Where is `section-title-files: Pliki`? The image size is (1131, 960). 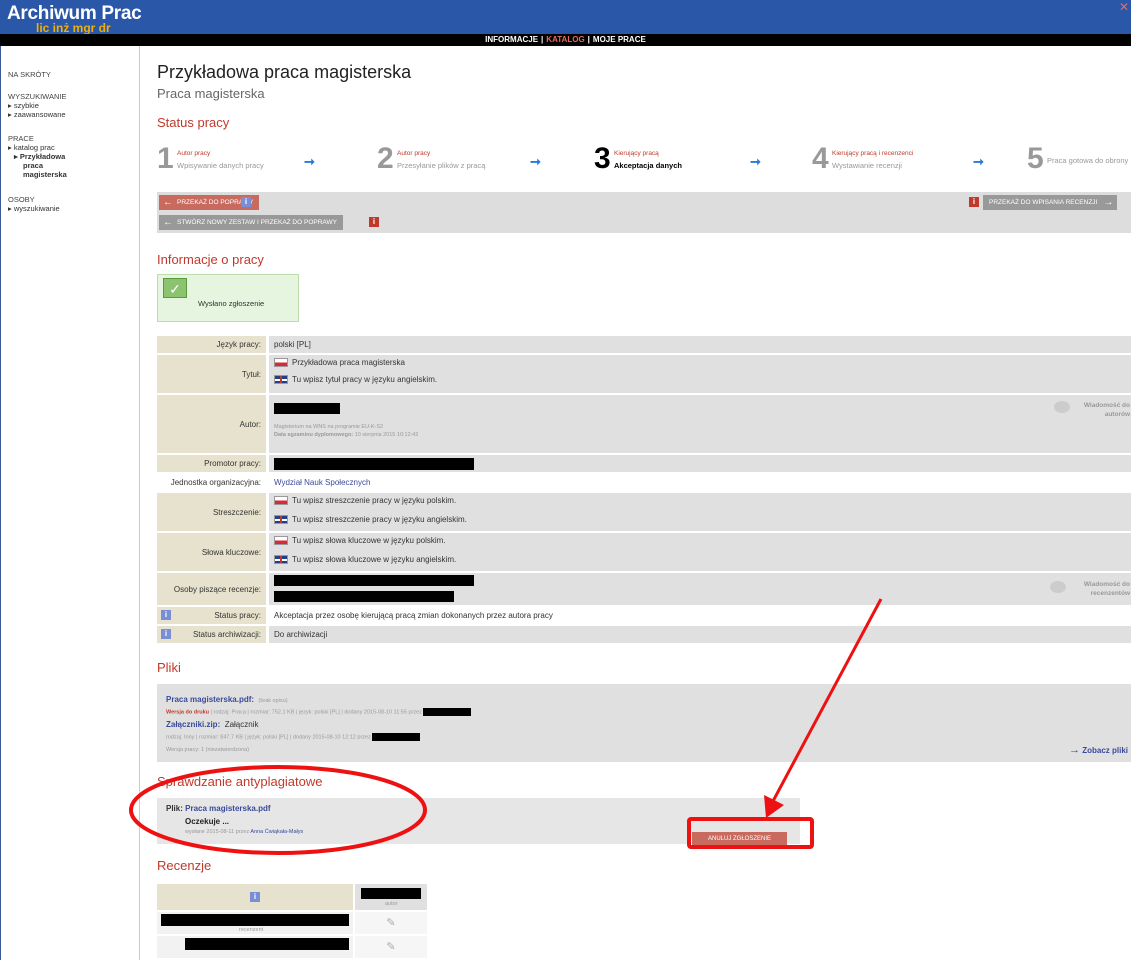
section-title-files: Pliki is located at coordinates (169, 667).